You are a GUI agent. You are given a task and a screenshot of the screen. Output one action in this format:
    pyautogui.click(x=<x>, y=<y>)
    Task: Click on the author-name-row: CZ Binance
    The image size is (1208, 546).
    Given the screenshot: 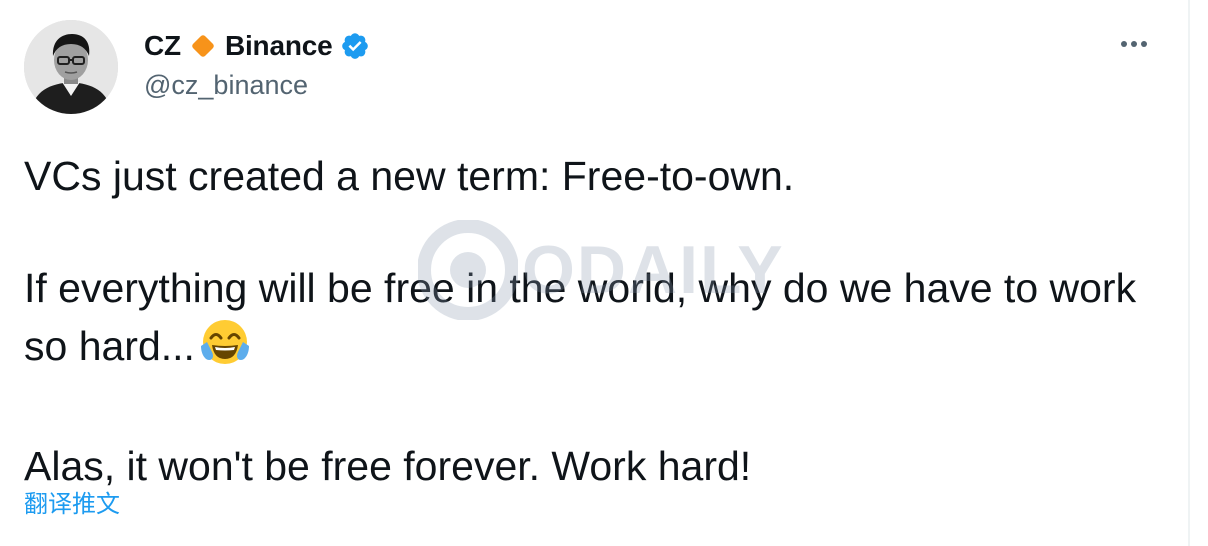 What is the action you would take?
    pyautogui.click(x=257, y=46)
    